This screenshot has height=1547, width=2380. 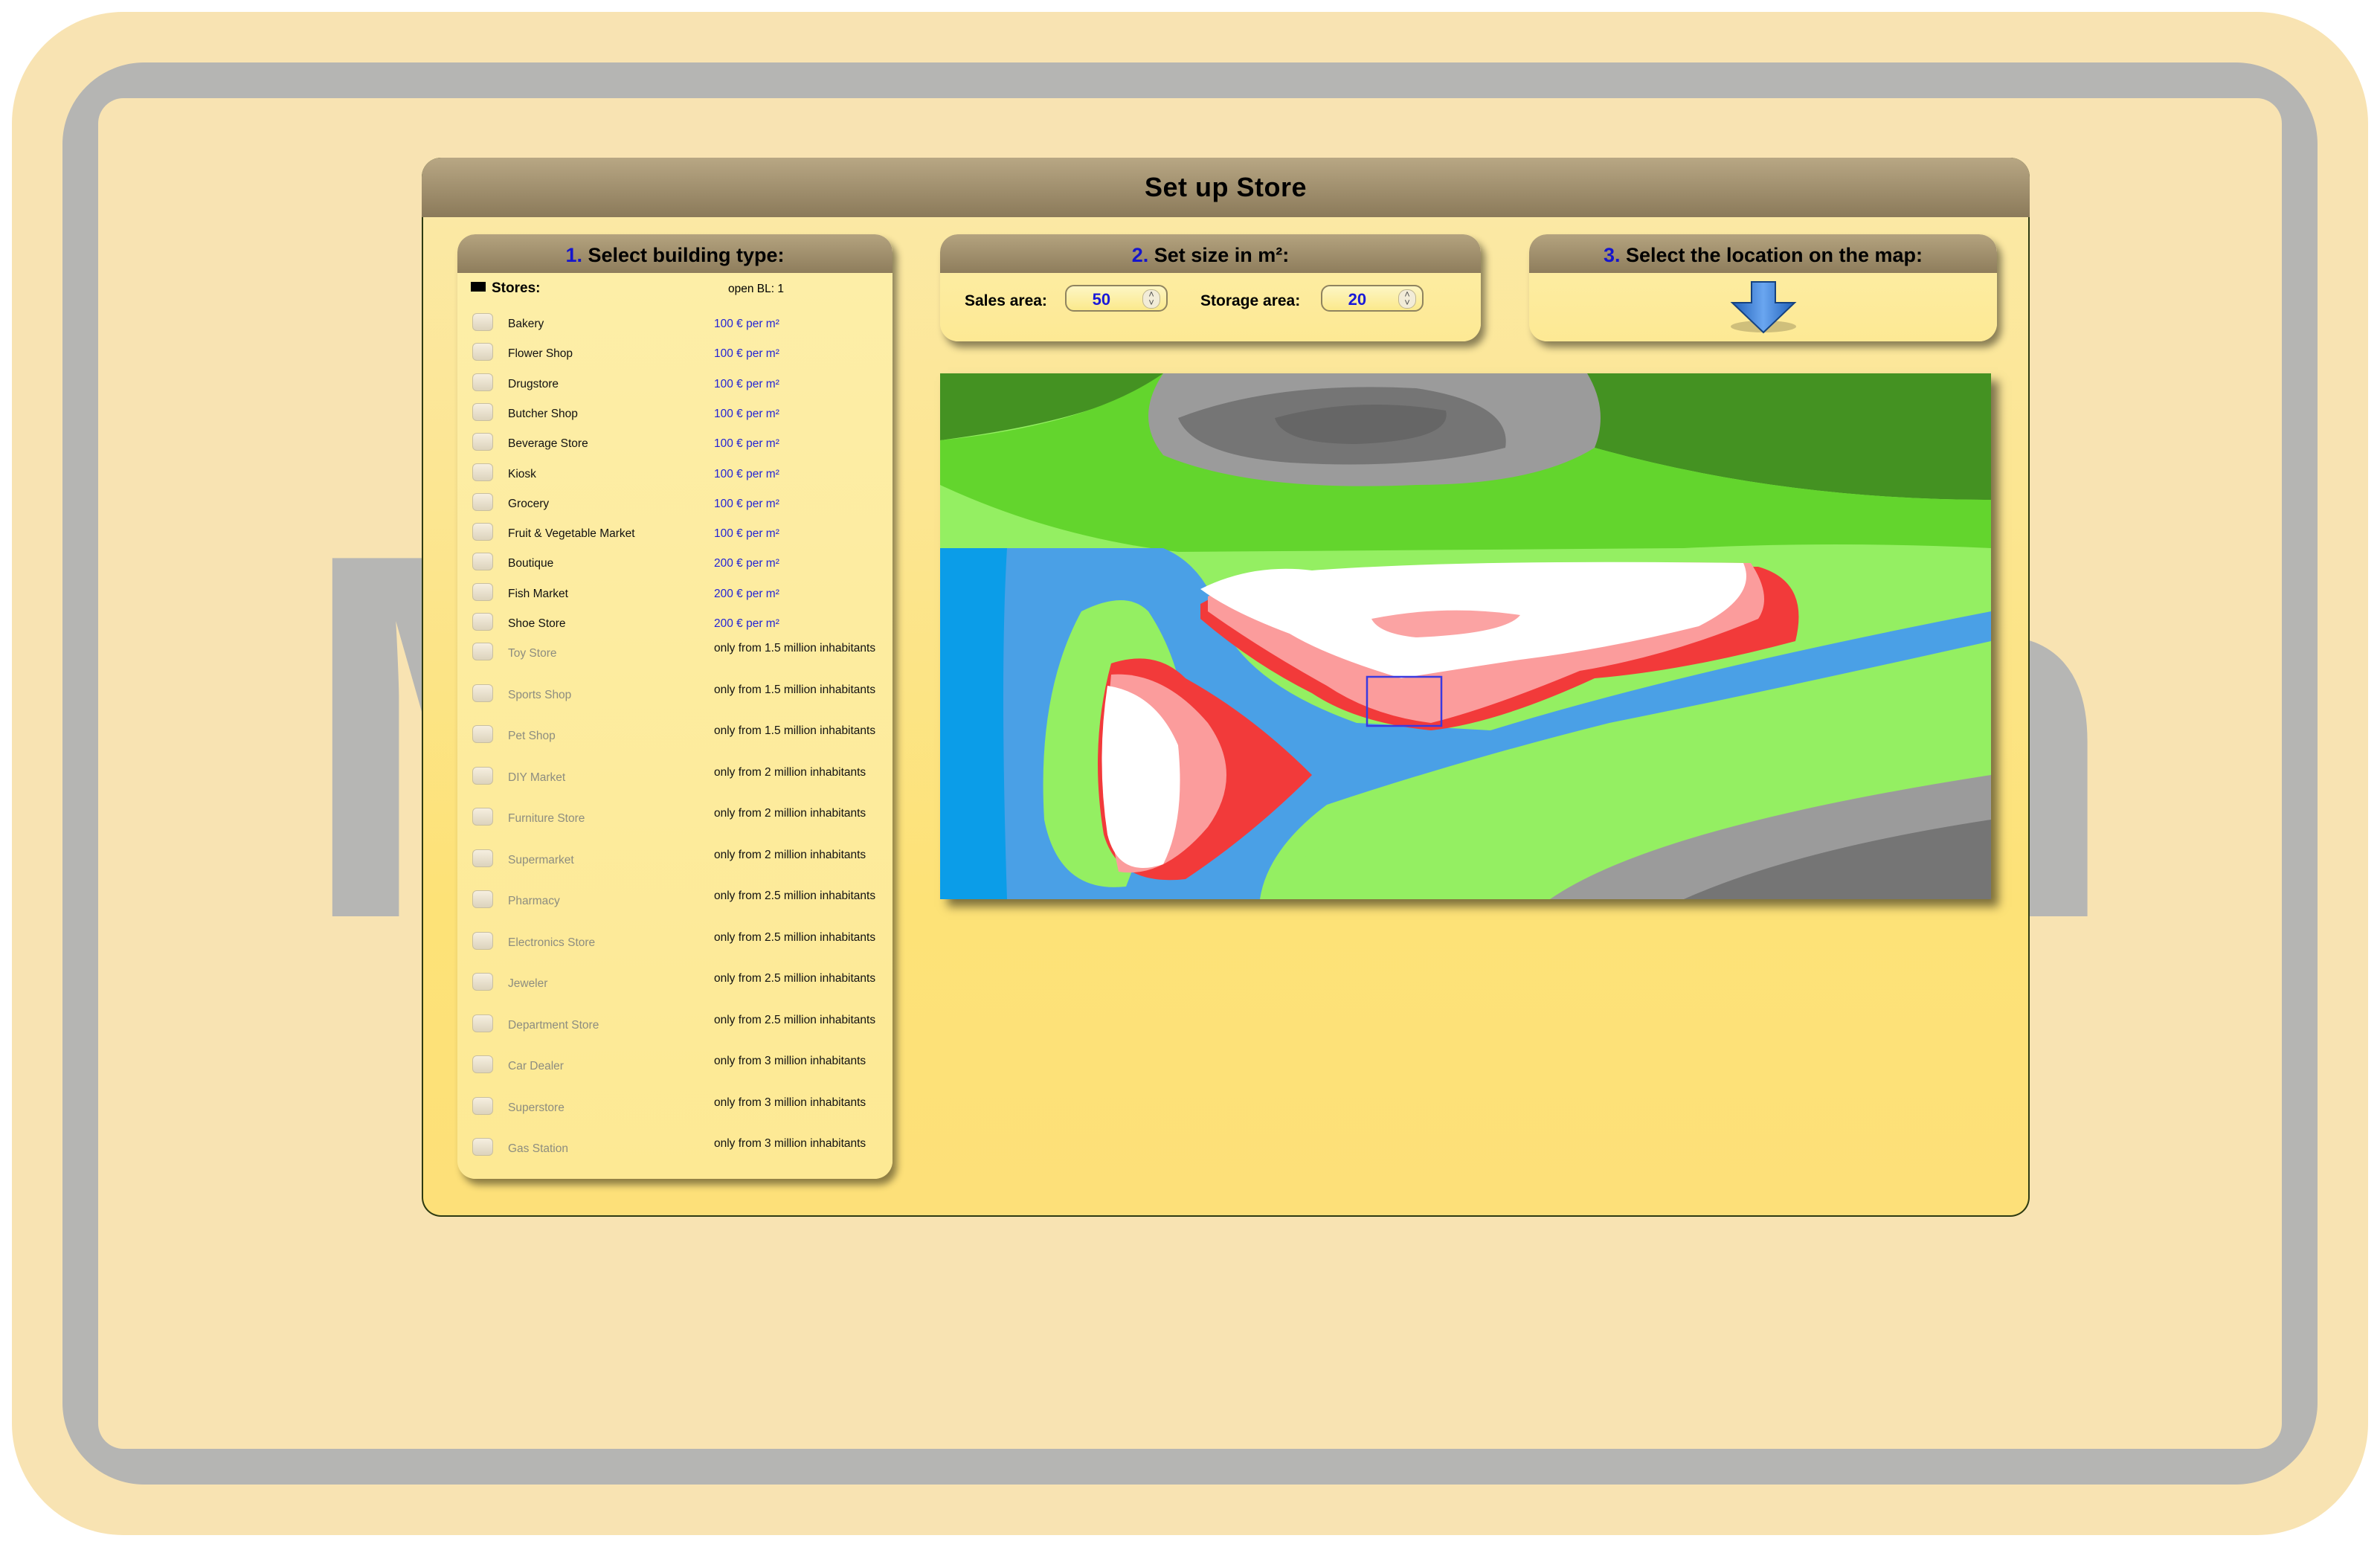 I want to click on arrow-down-icon, so click(x=1763, y=307).